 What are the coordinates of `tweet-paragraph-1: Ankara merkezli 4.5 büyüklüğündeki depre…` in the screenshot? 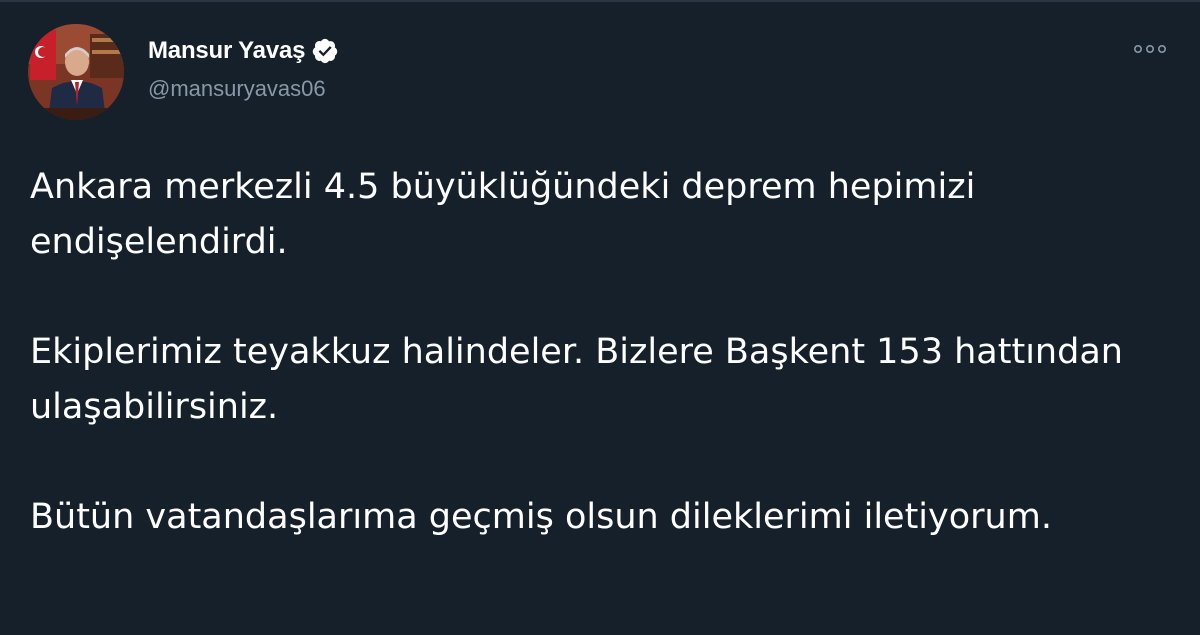 It's located at (503, 214).